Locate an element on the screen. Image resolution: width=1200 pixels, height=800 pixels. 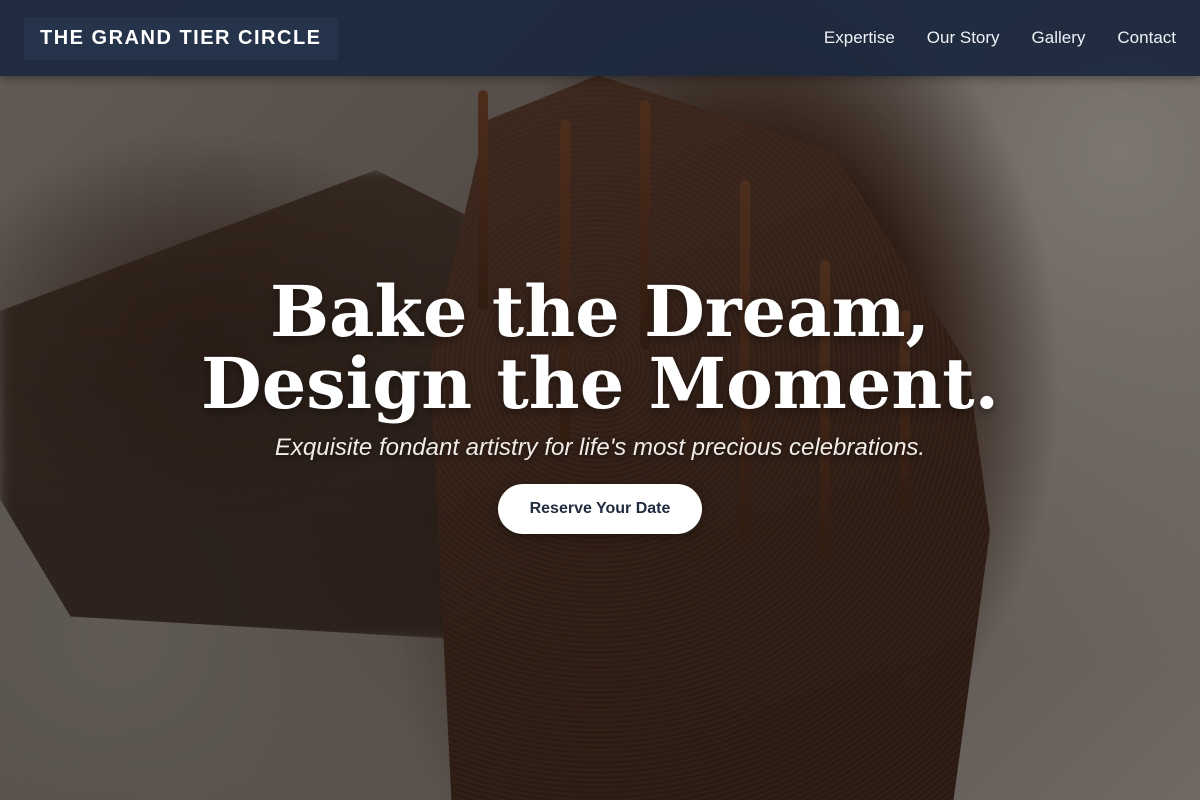
main-navigation: Expertise Our Story Gallery Contact is located at coordinates (1000, 38).